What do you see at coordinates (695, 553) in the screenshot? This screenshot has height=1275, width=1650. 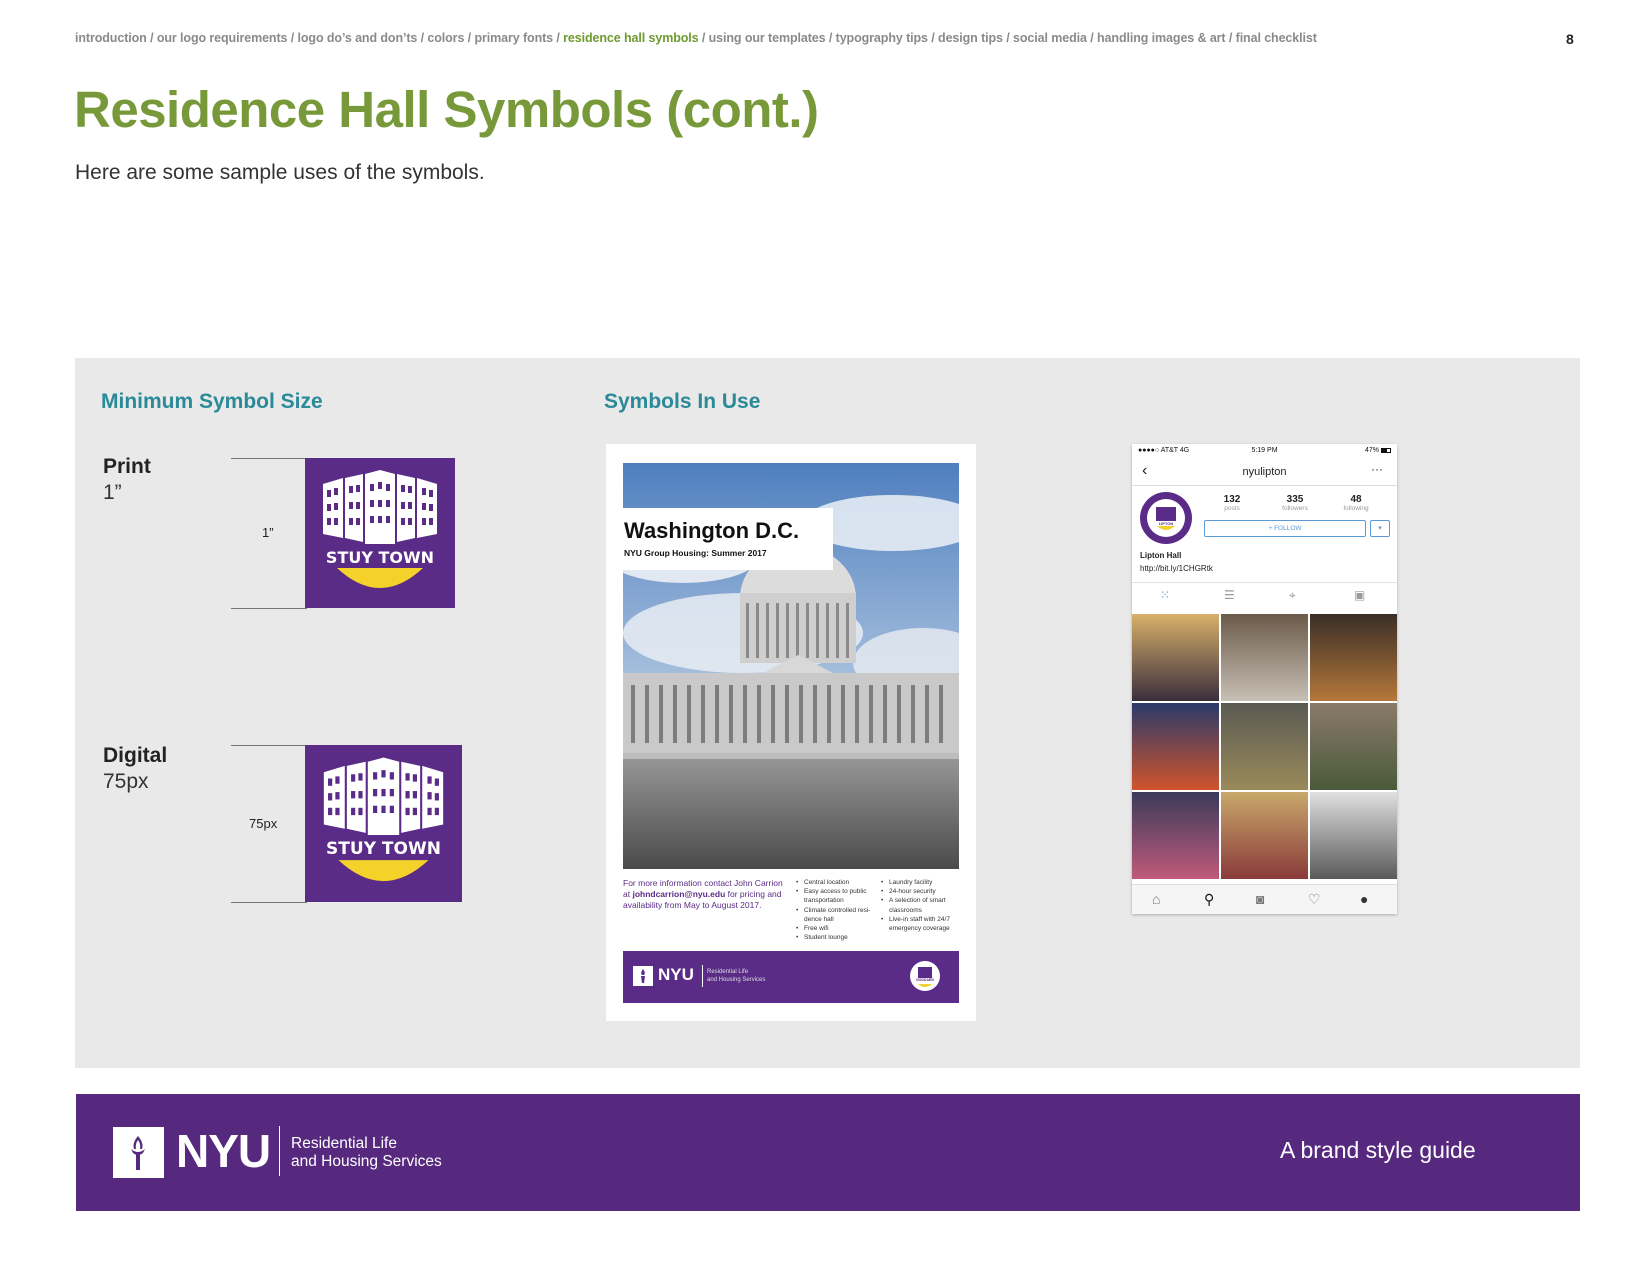 I see `poster-subtitle: NYU Group Housing: Summer 2017` at bounding box center [695, 553].